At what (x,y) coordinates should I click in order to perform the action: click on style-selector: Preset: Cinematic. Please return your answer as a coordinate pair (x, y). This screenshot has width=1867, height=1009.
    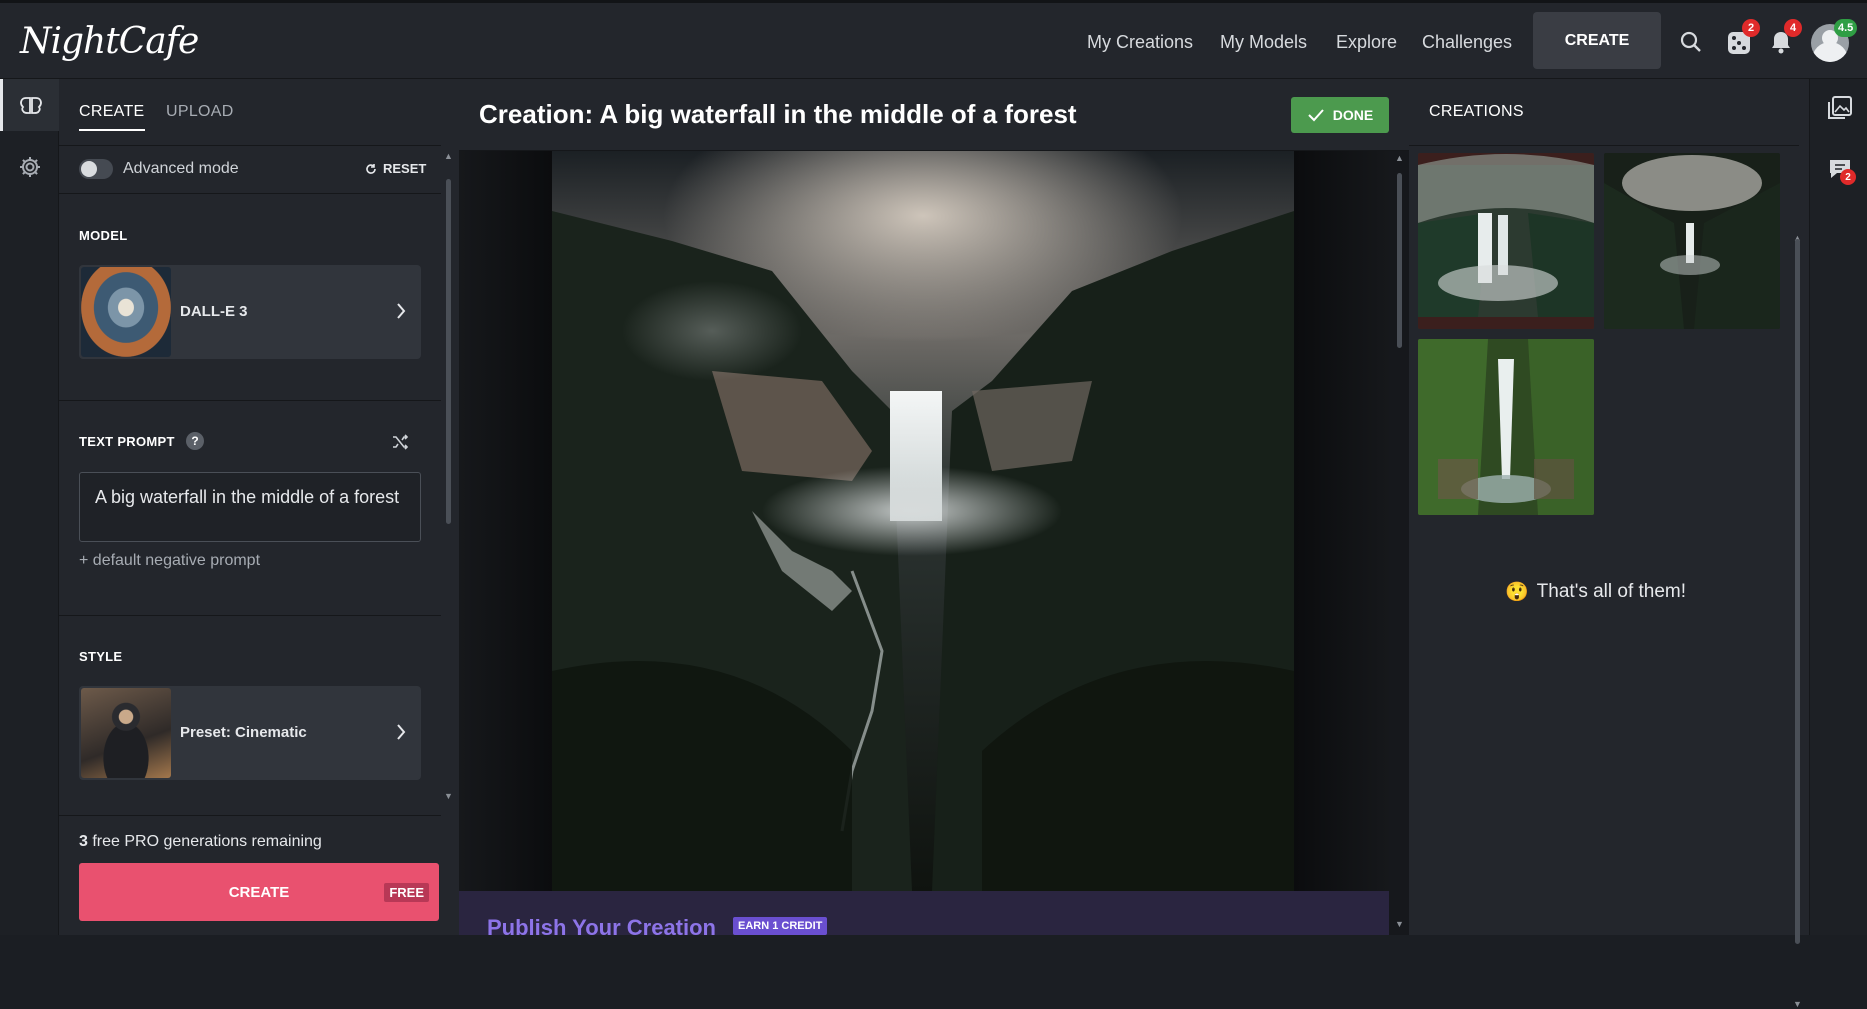
    Looking at the image, I should click on (250, 733).